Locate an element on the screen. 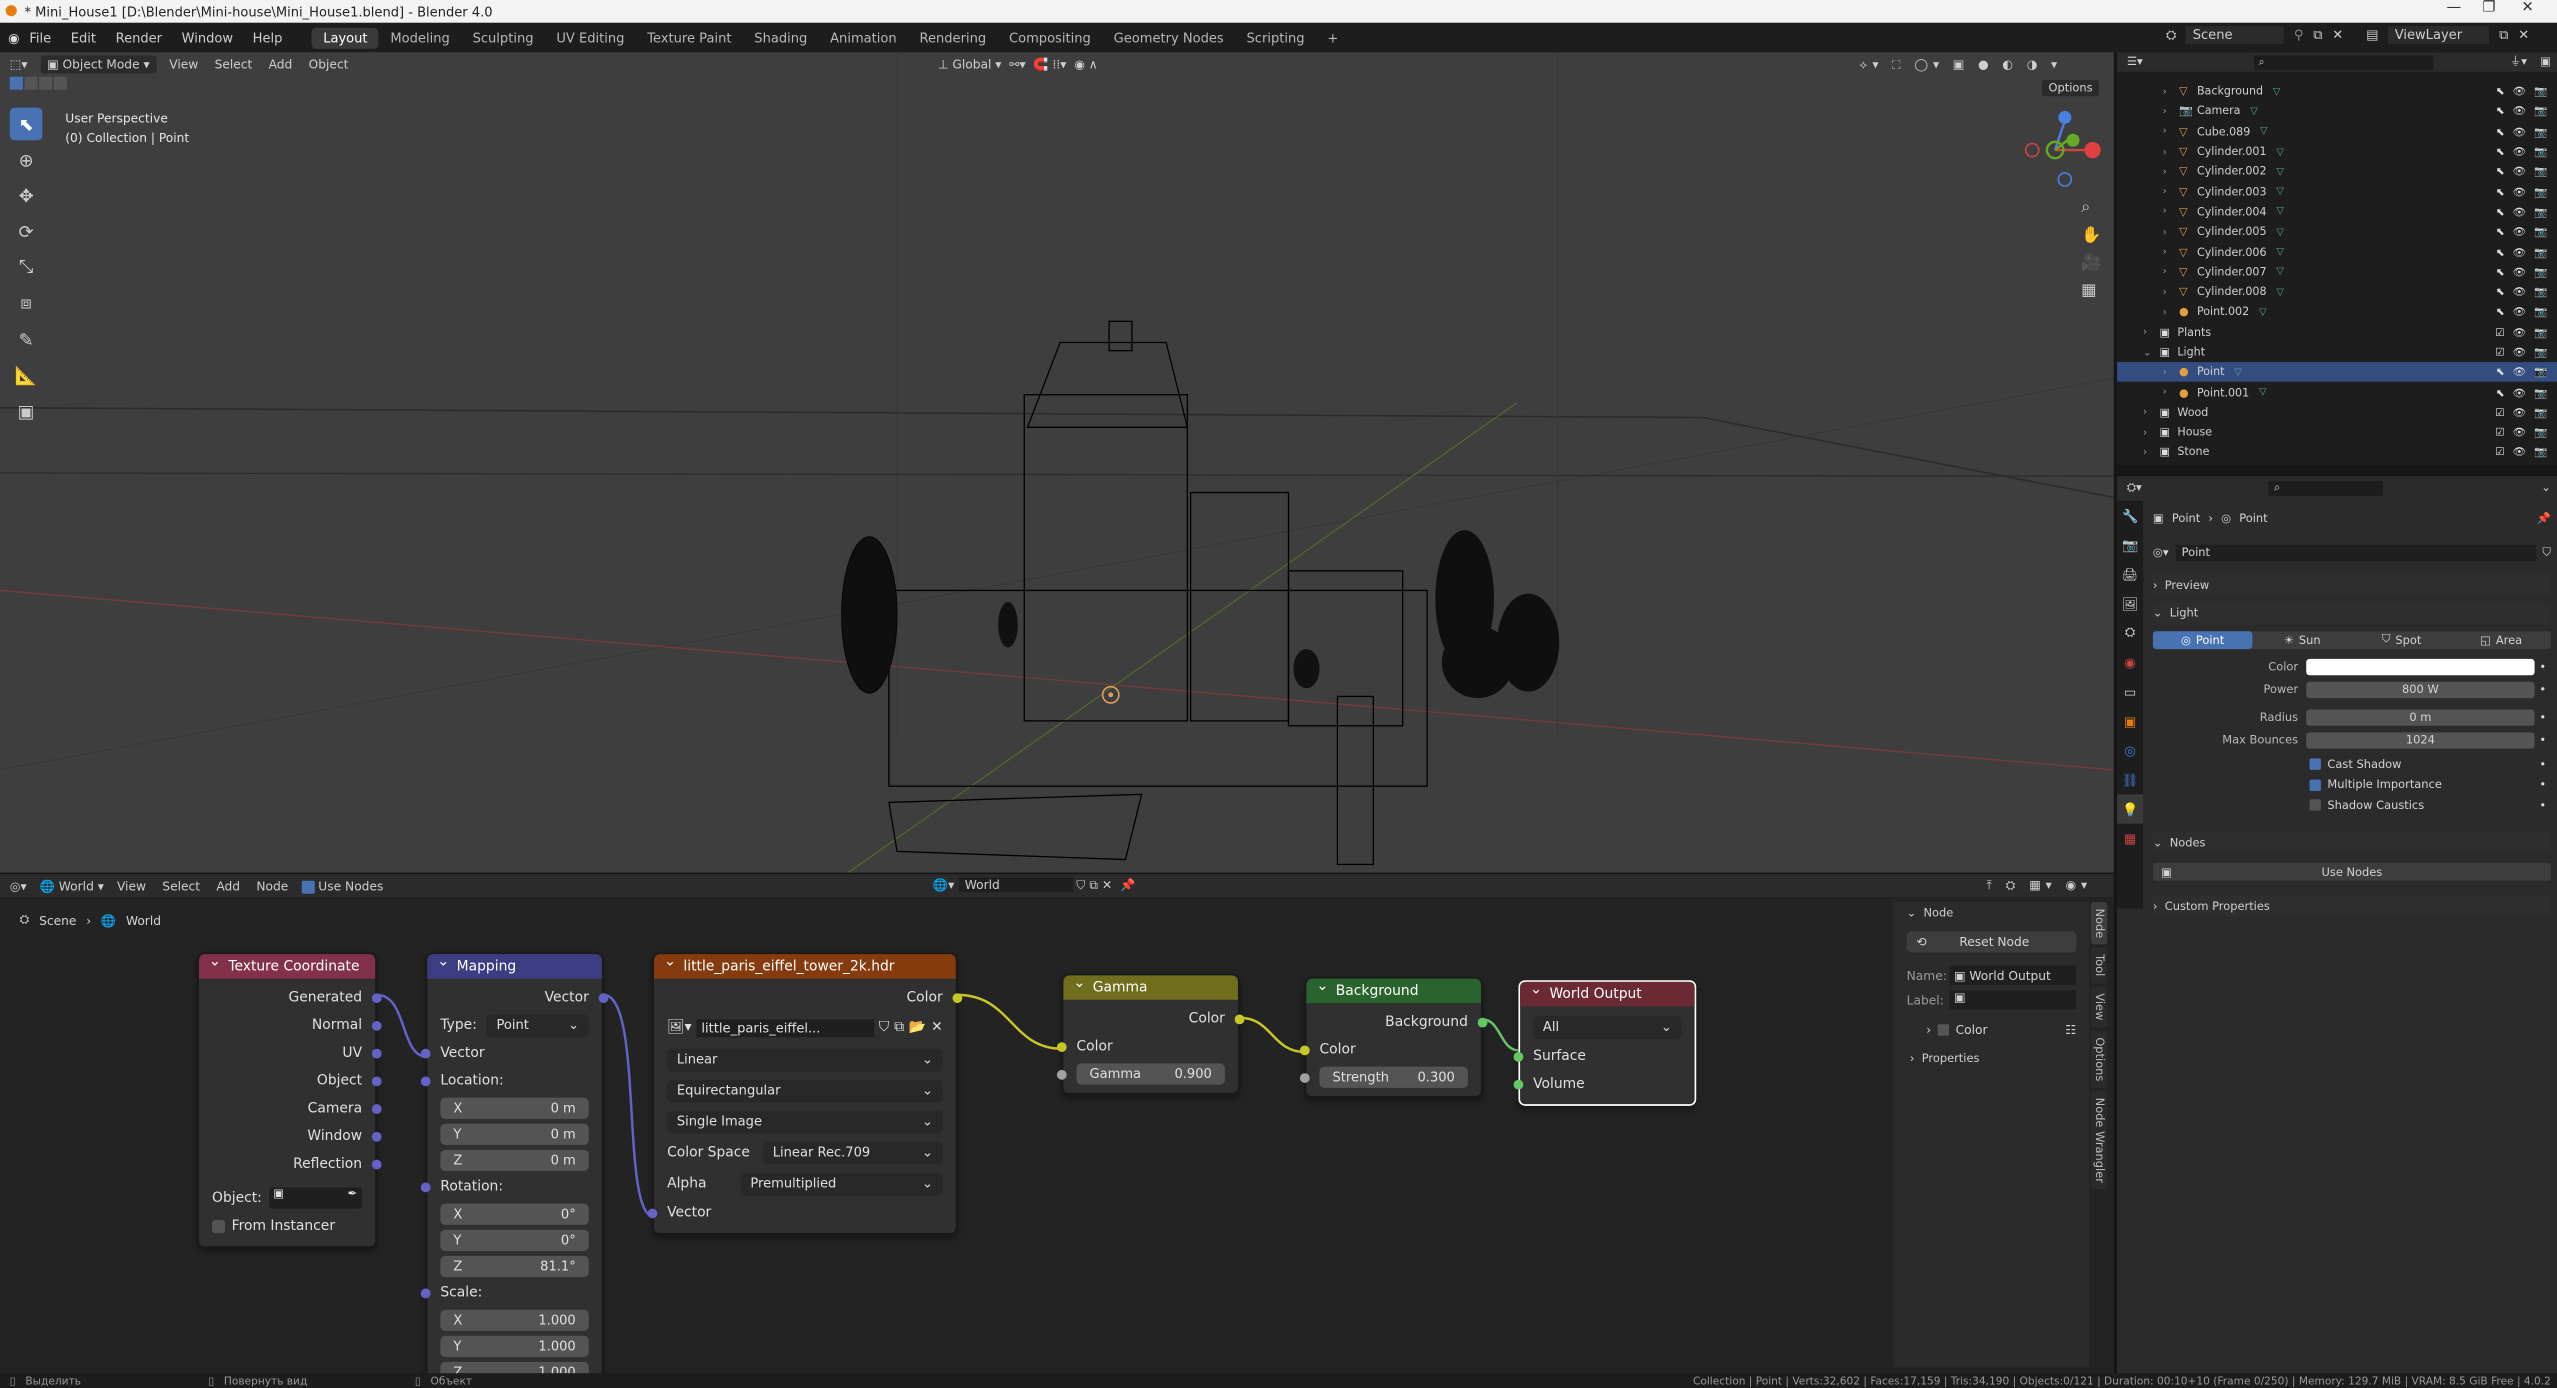 The height and width of the screenshot is (1388, 2557). location-z-field: Z 0 m is located at coordinates (514, 1160).